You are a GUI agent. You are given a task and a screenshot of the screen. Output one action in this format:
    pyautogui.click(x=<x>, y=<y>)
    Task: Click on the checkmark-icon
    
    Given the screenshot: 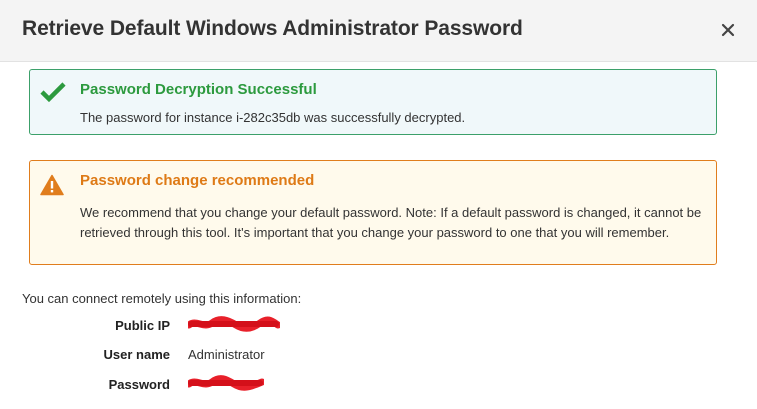 What is the action you would take?
    pyautogui.click(x=53, y=92)
    